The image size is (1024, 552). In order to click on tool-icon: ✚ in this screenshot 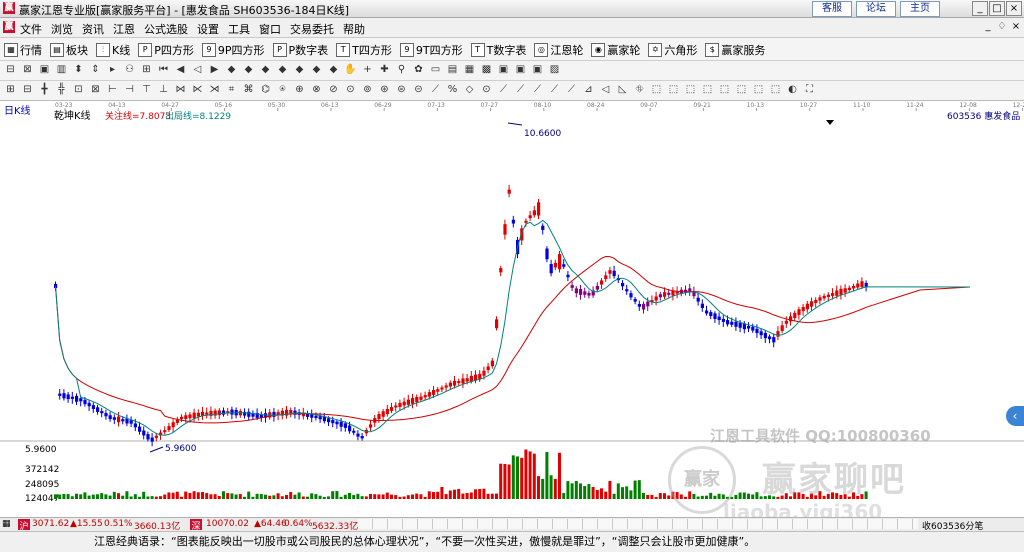, I will do `click(384, 69)`.